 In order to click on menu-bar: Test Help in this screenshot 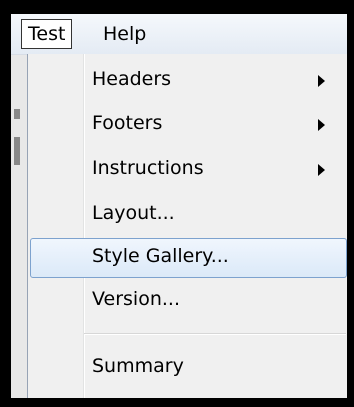, I will do `click(179, 34)`.